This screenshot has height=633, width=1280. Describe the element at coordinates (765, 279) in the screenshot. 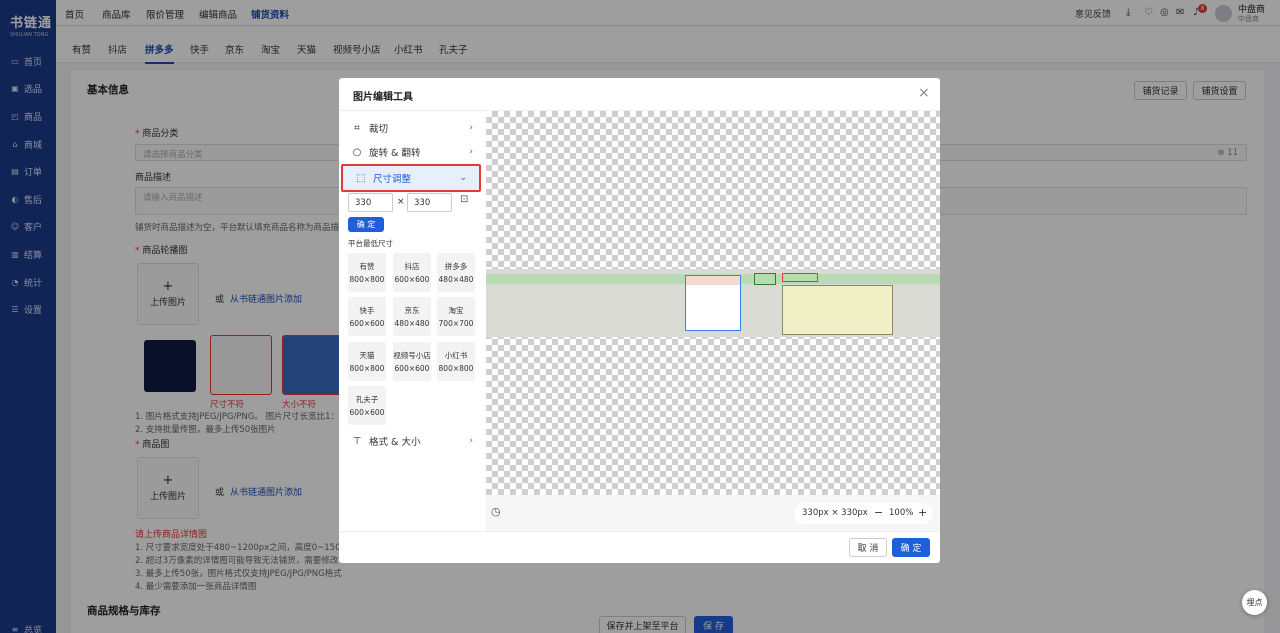

I see `spreadsheet-cell` at that location.